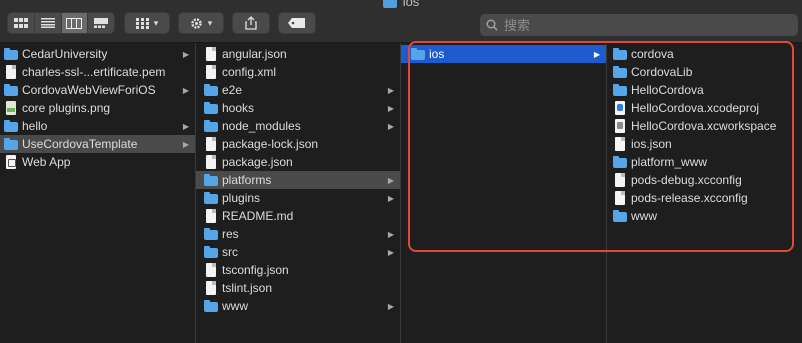 The image size is (802, 343). Describe the element at coordinates (97, 162) in the screenshot. I see `list-item: Web App` at that location.